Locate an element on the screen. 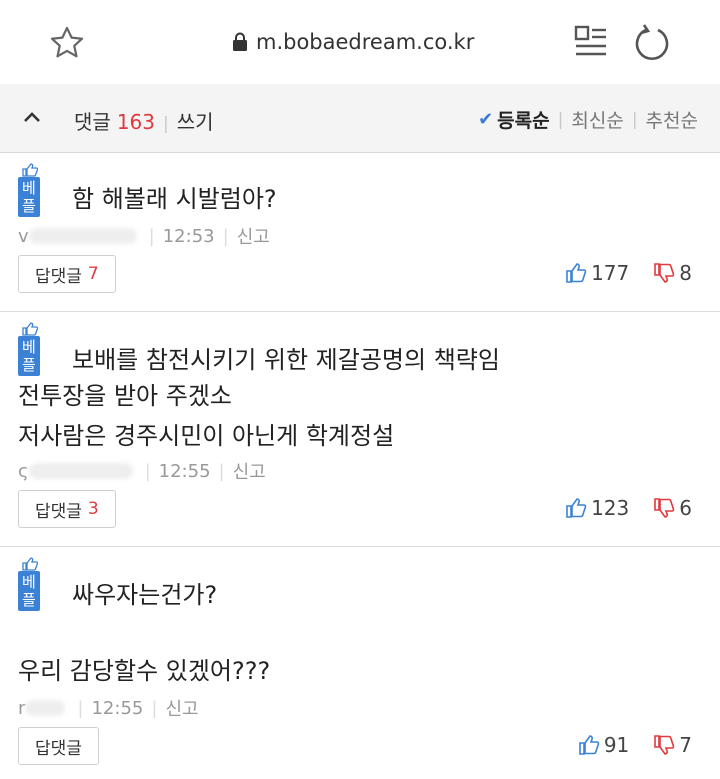  url-text: m.bobaedream.co.kr is located at coordinates (365, 42).